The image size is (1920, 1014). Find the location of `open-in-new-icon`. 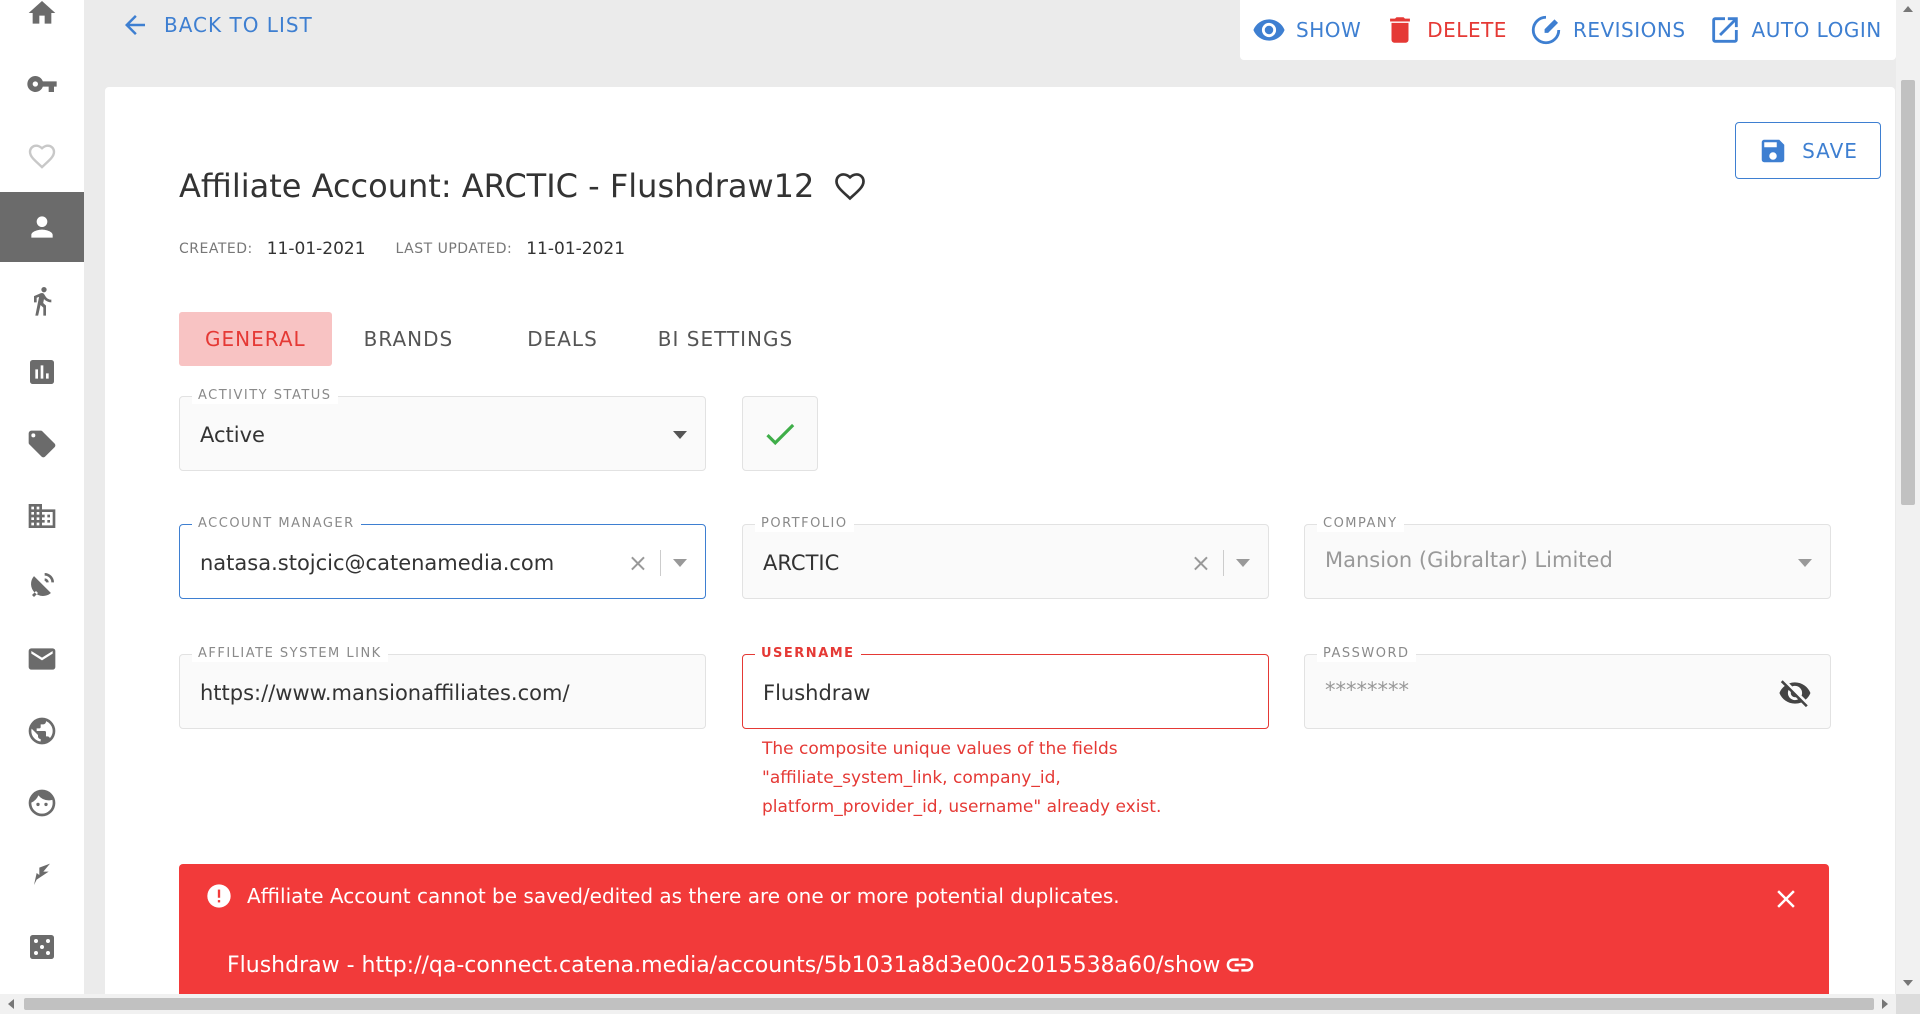

open-in-new-icon is located at coordinates (1724, 30).